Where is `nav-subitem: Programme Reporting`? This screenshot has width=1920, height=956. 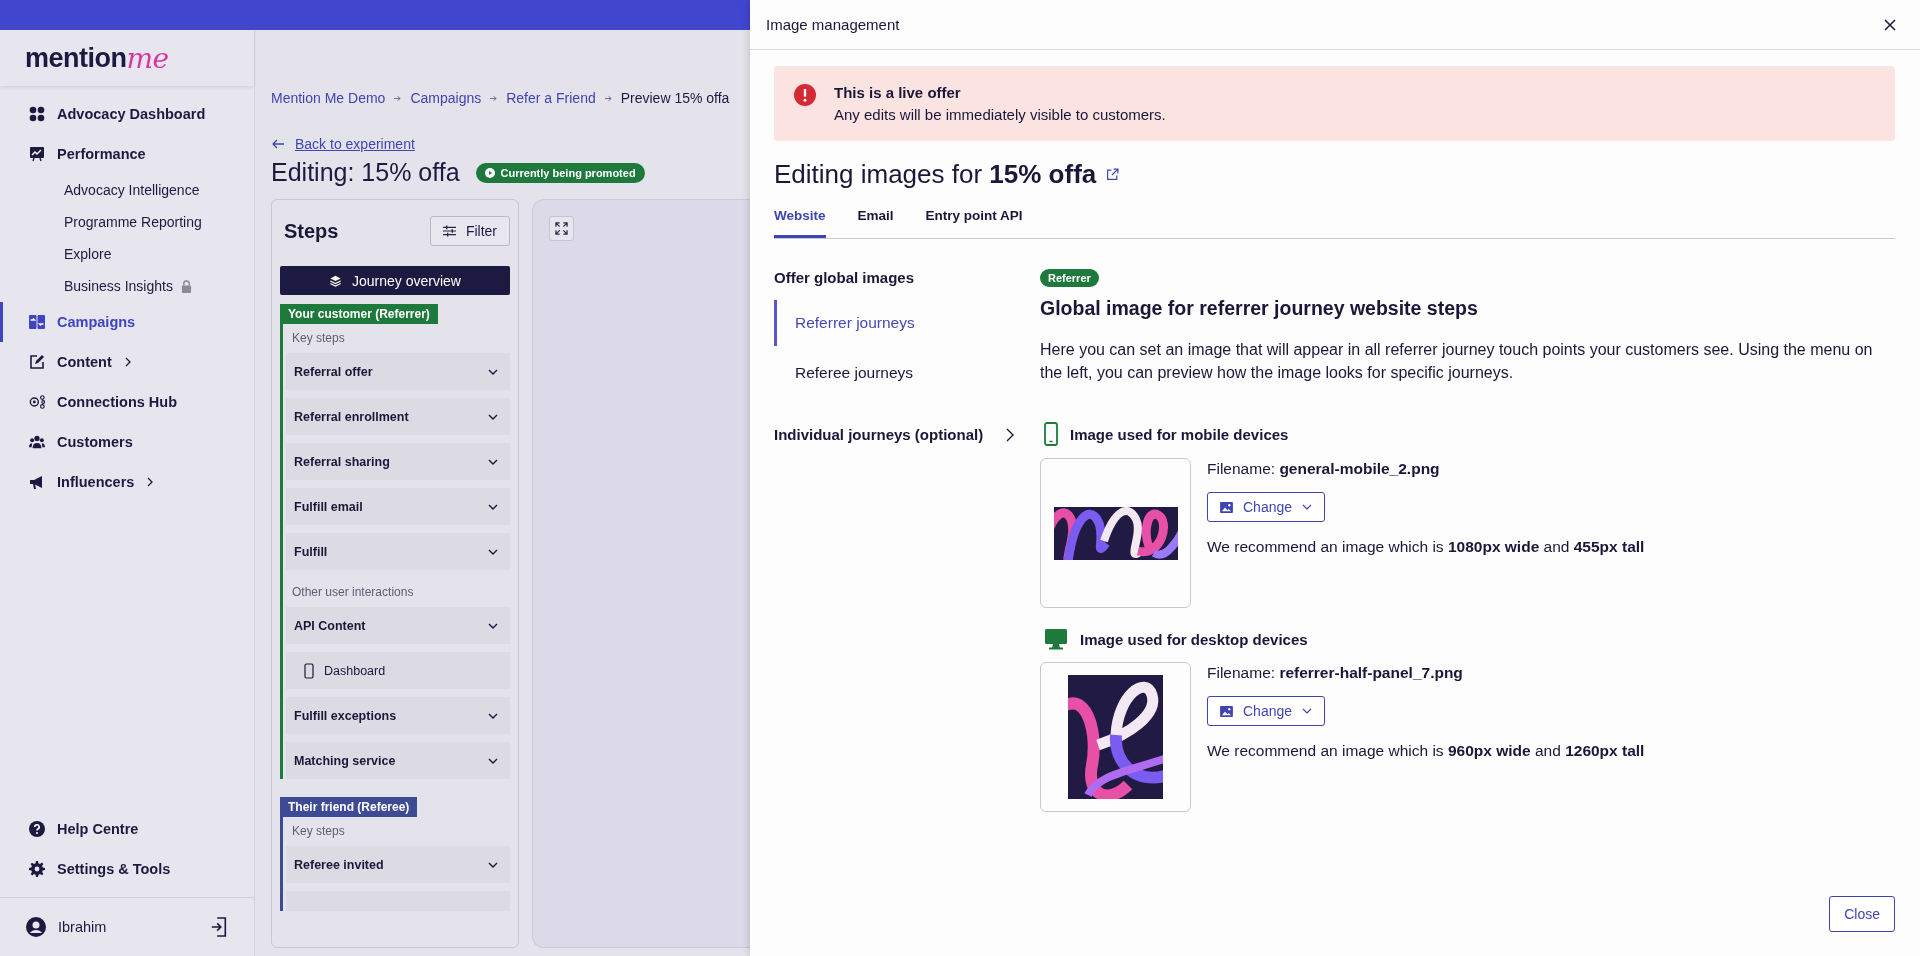 nav-subitem: Programme Reporting is located at coordinates (127, 222).